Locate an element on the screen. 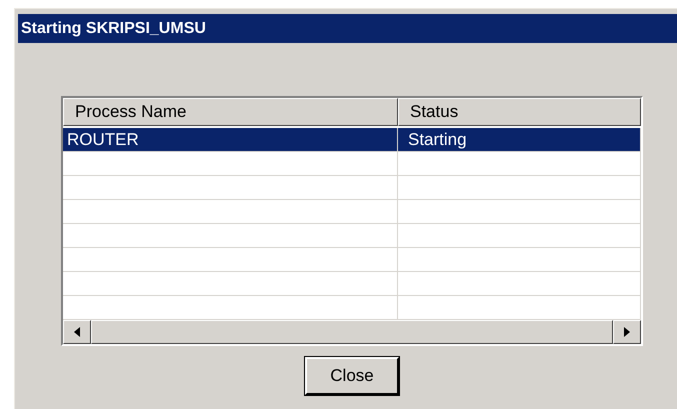  table-cell: Starting is located at coordinates (519, 139).